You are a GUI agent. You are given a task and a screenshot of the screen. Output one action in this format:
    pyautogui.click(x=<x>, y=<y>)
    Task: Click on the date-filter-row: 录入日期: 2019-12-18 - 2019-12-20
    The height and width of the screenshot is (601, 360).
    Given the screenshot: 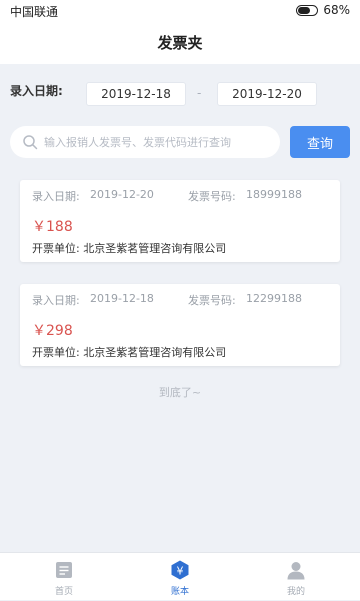 What is the action you would take?
    pyautogui.click(x=180, y=91)
    